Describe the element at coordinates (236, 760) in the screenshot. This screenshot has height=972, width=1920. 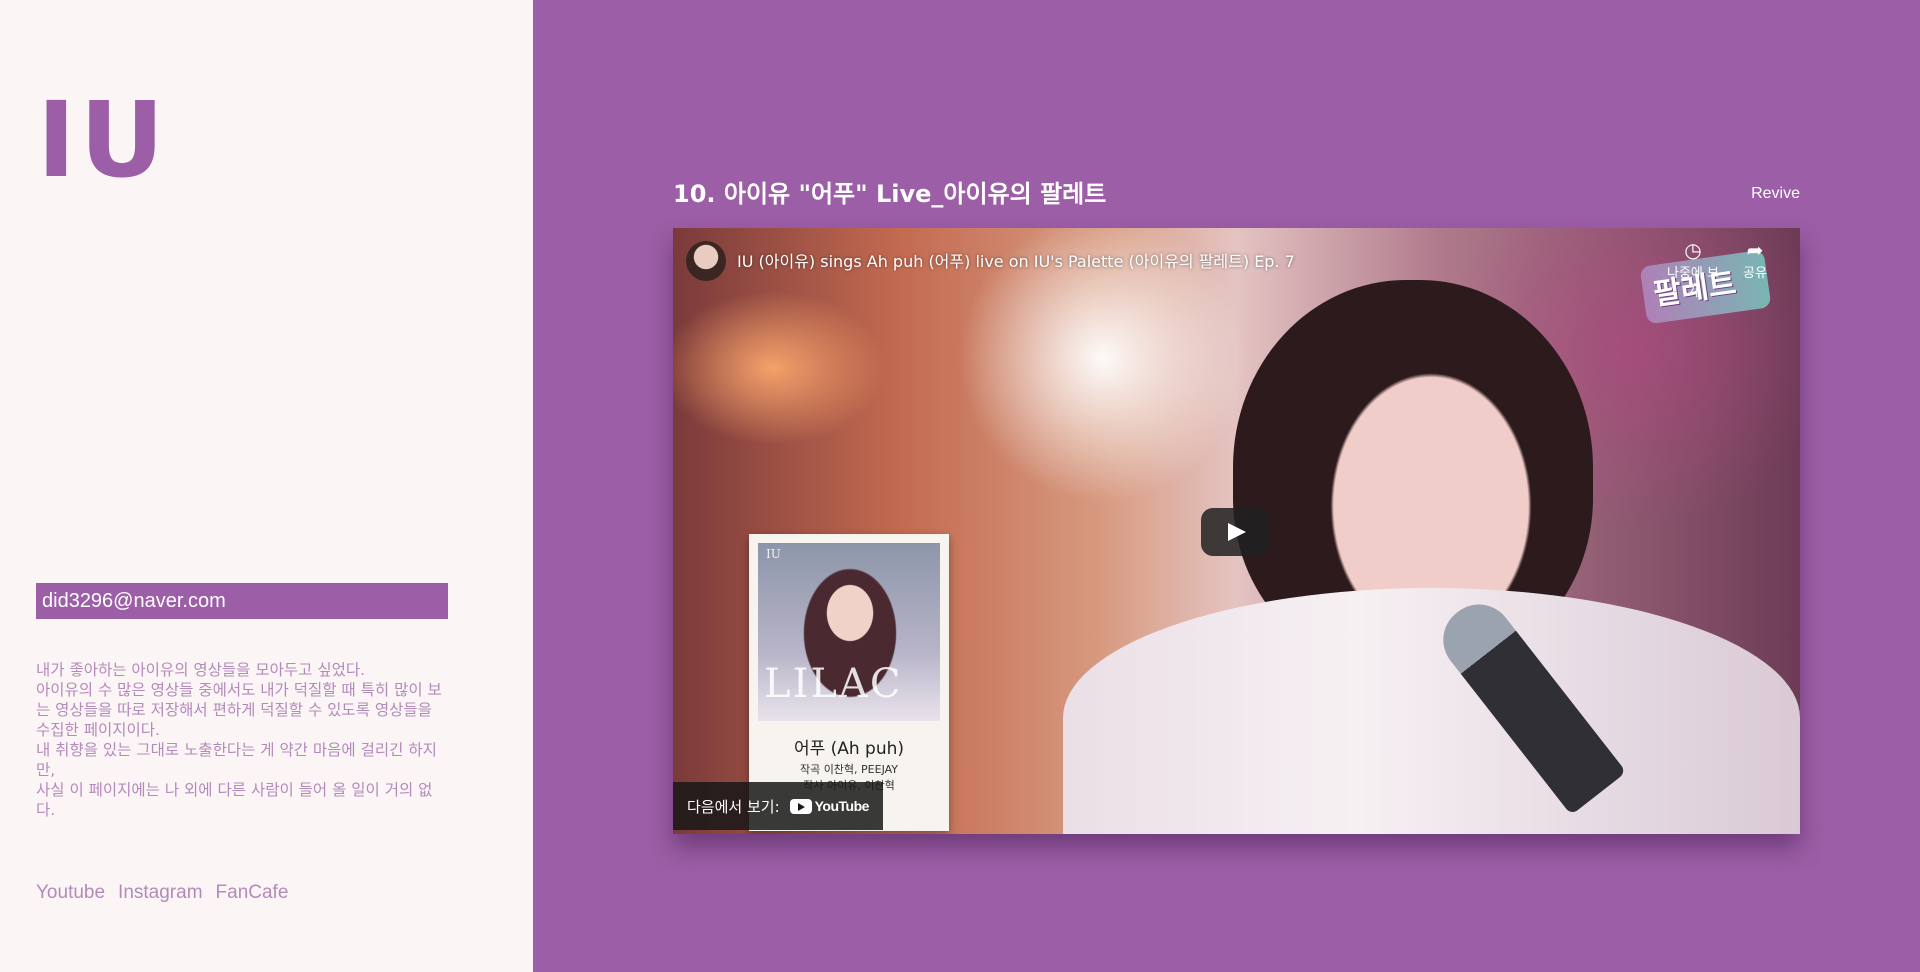
I see `intro-line: 내 취향을 있는 그대로 노출한다는 게 약간 마음에 걸리긴 하지만,` at that location.